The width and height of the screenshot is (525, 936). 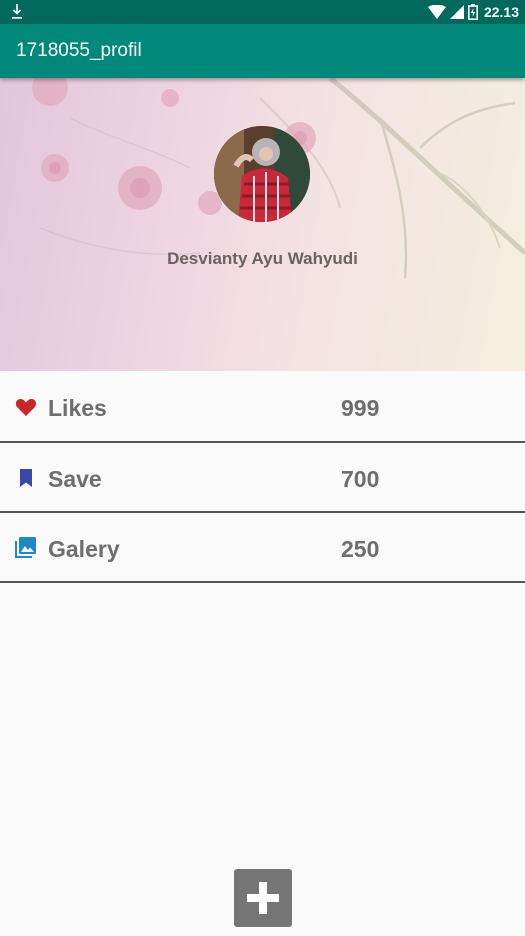 I want to click on galery-label: Galery, so click(x=84, y=549).